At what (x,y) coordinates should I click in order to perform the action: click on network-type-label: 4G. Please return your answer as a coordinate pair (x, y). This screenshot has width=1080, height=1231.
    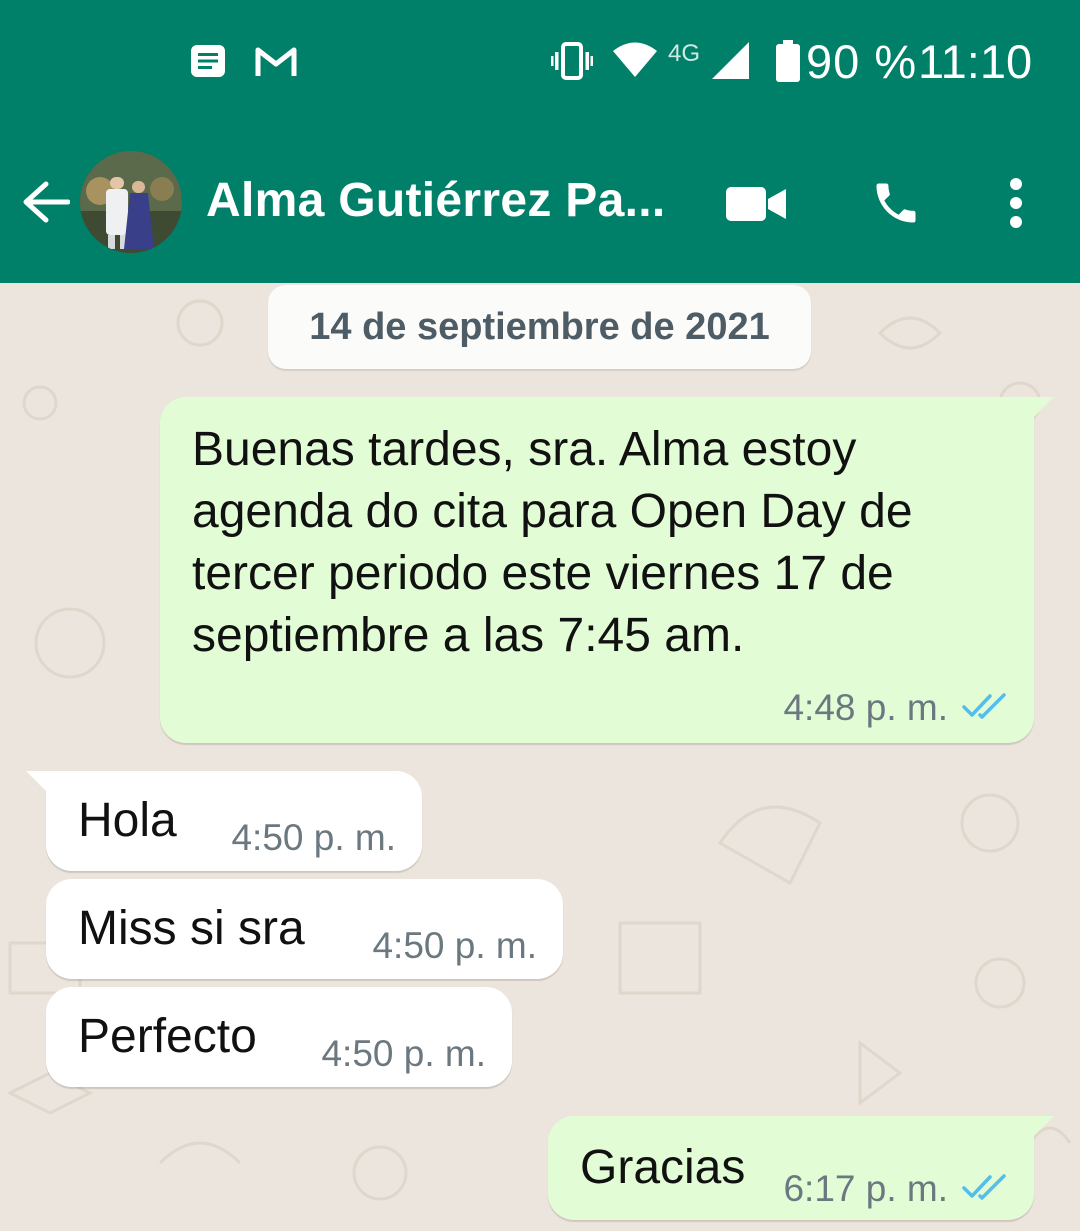
    Looking at the image, I should click on (684, 53).